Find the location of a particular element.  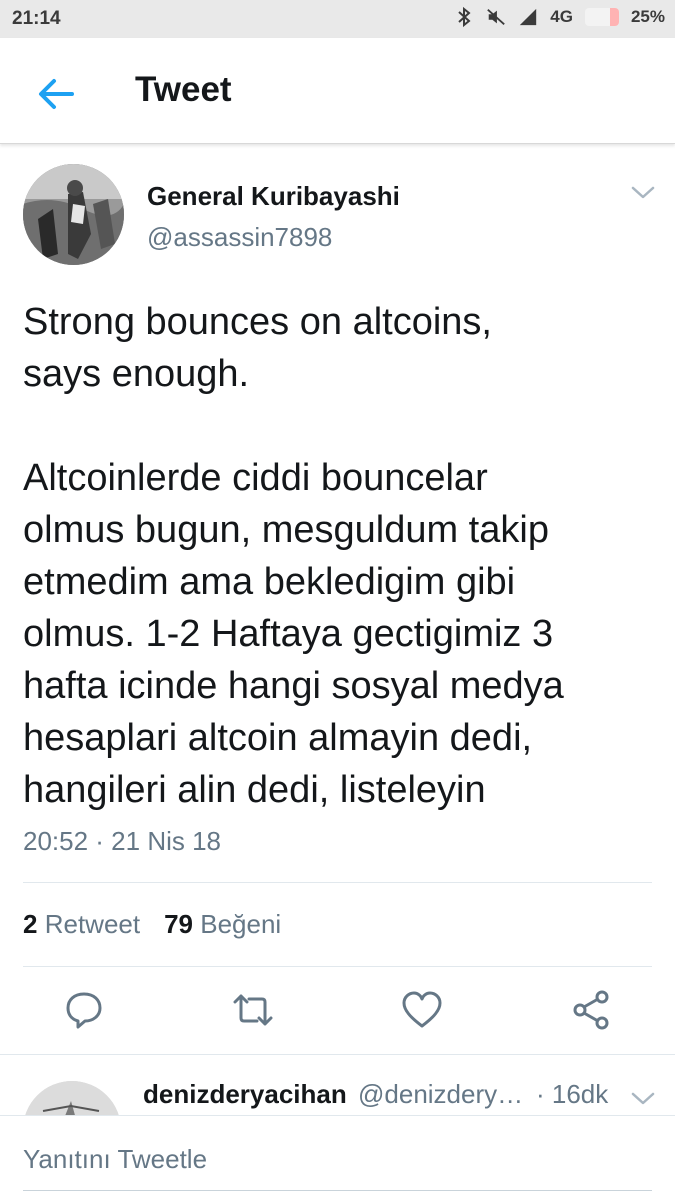

avatar-photo is located at coordinates (73, 214).